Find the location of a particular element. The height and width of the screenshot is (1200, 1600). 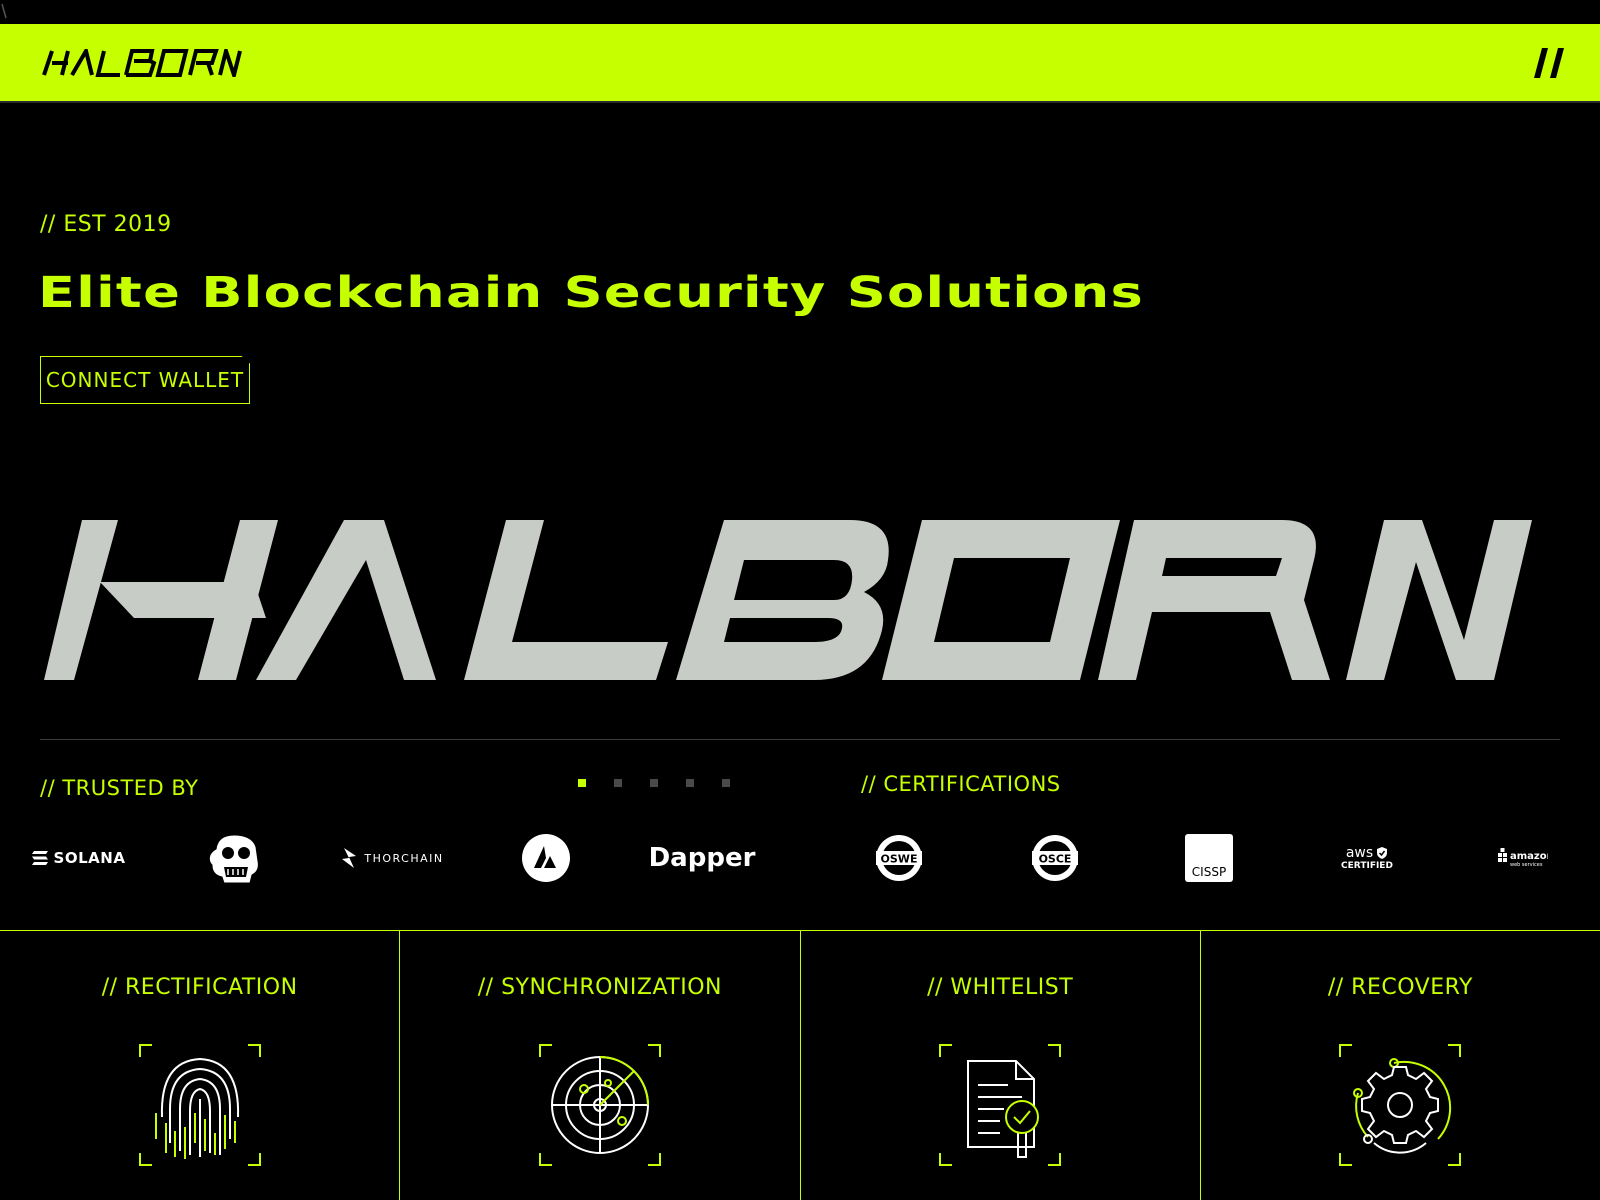

feature-title: // WHITELIST is located at coordinates (1000, 987).